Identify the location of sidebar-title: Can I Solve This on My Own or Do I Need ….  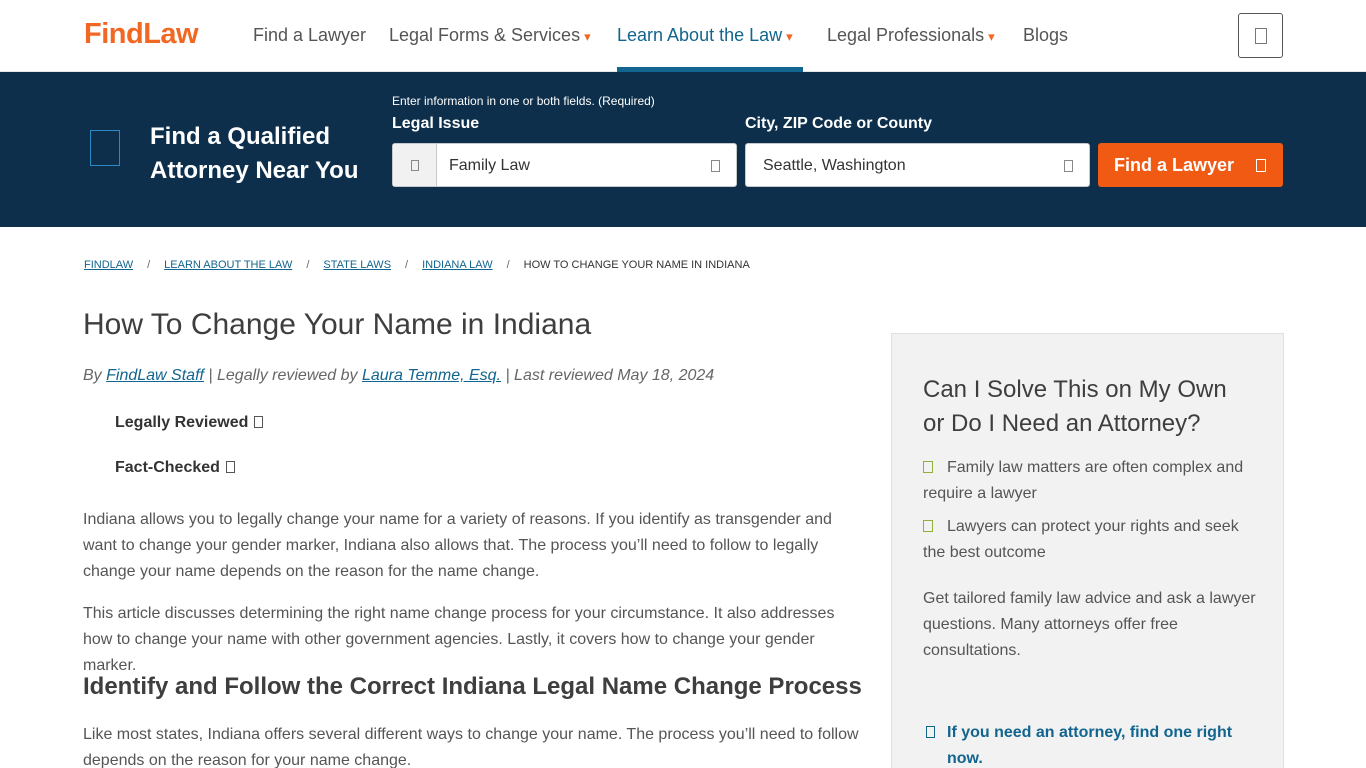
(1075, 406).